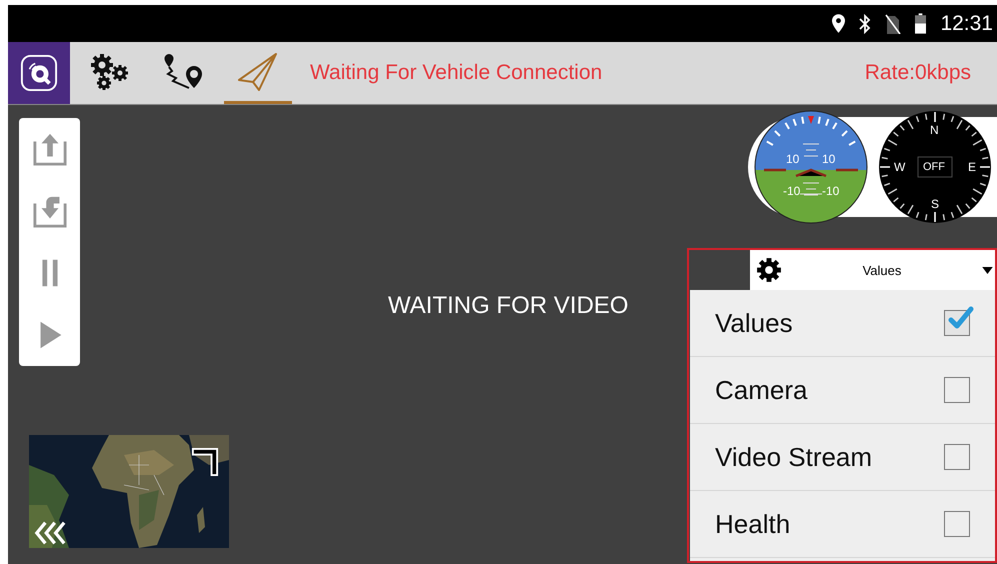 The image size is (997, 564). Describe the element at coordinates (842, 457) in the screenshot. I see `menu-item: Video Stream` at that location.